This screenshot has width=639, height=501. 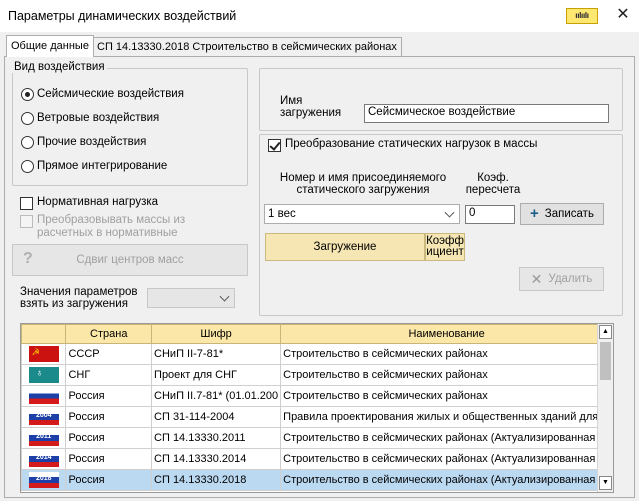 What do you see at coordinates (28, 258) in the screenshot?
I see `question-icon: ?` at bounding box center [28, 258].